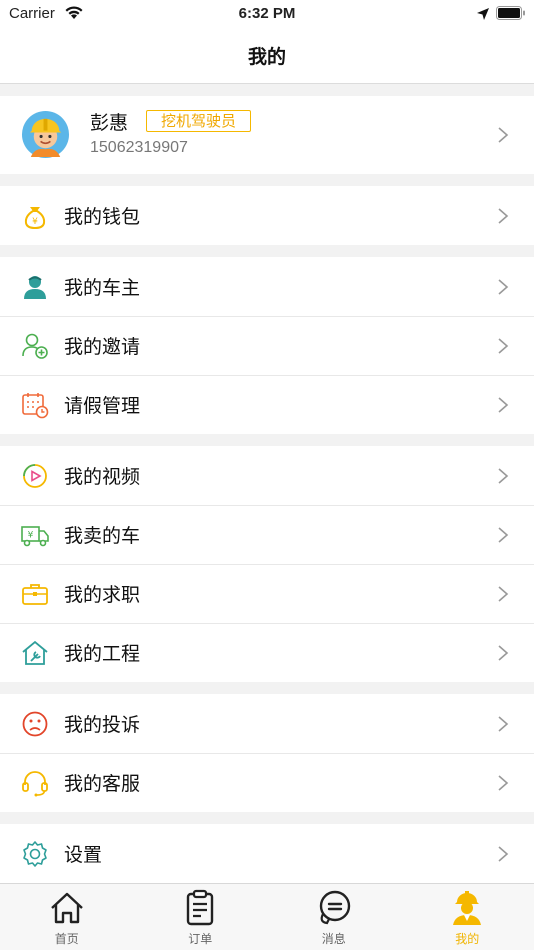 The height and width of the screenshot is (950, 534). Describe the element at coordinates (267, 475) in the screenshot. I see `menu-item-video: 我的视频` at that location.